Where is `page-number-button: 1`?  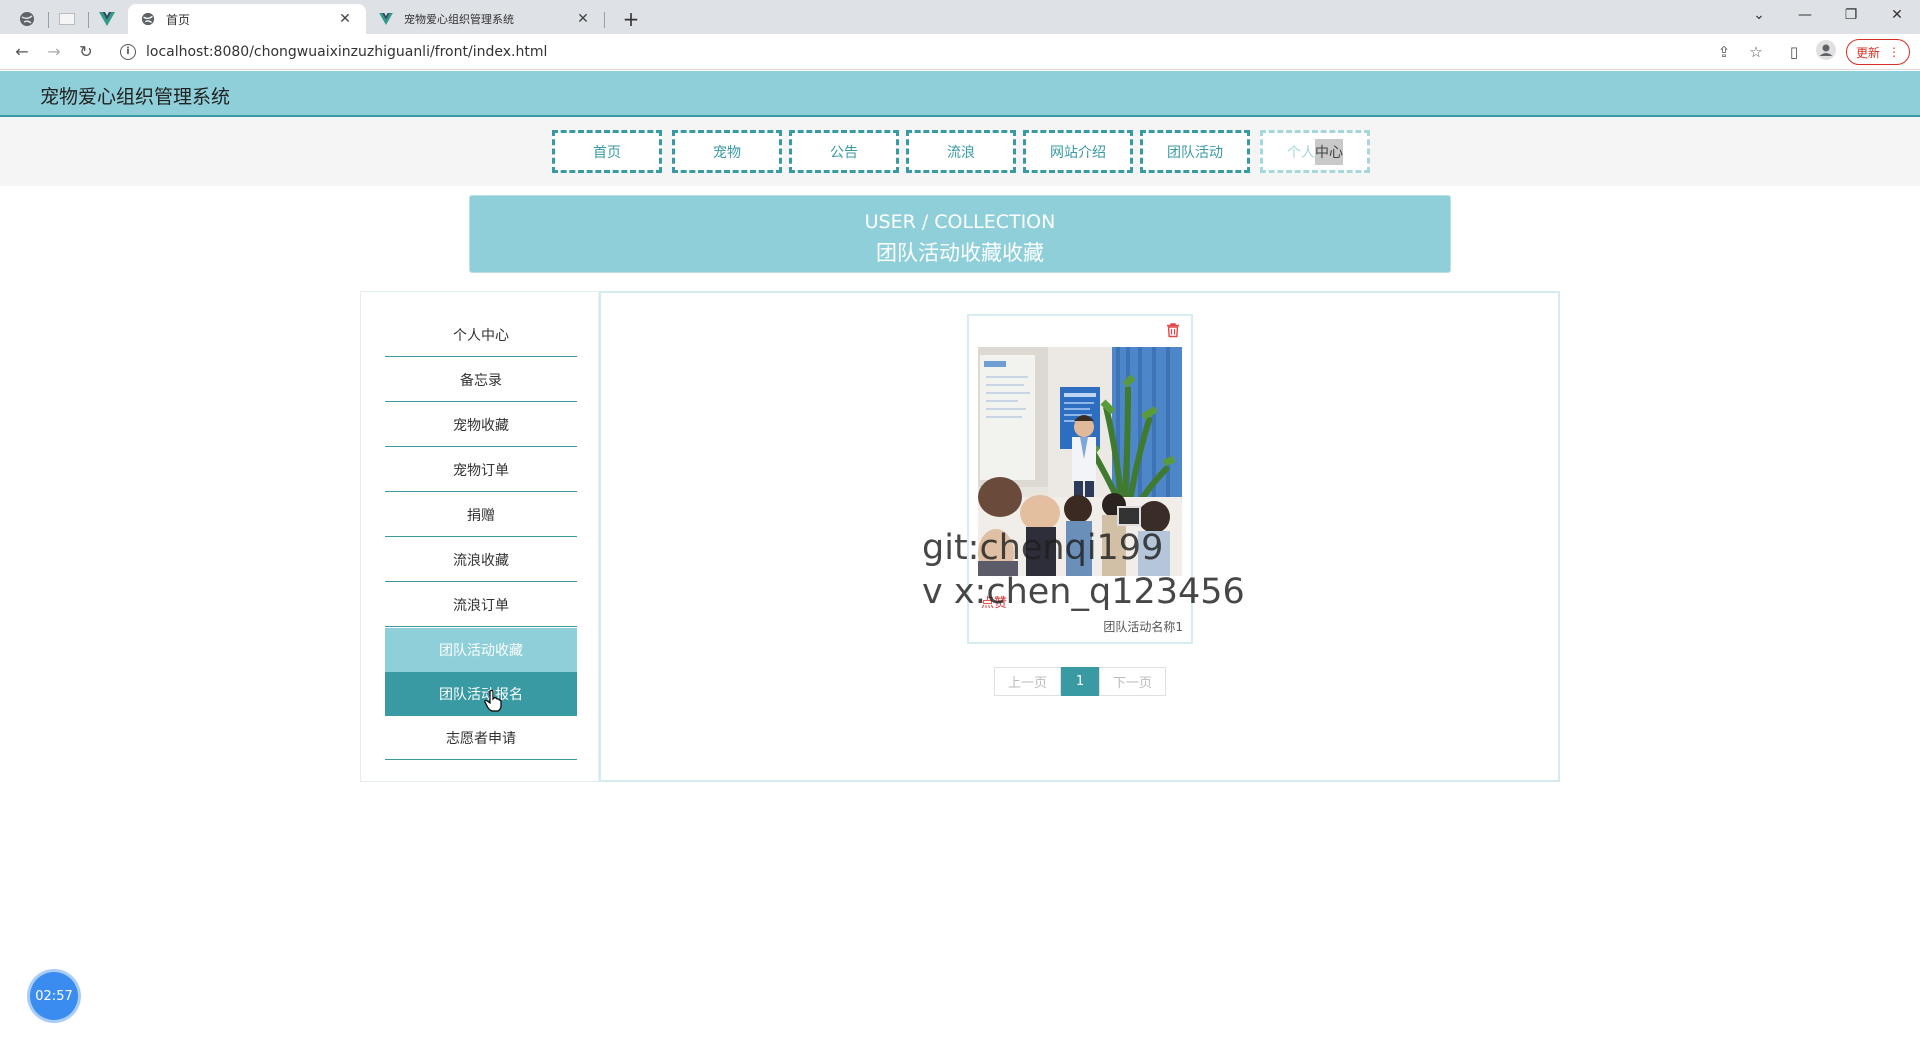
page-number-button: 1 is located at coordinates (1080, 681).